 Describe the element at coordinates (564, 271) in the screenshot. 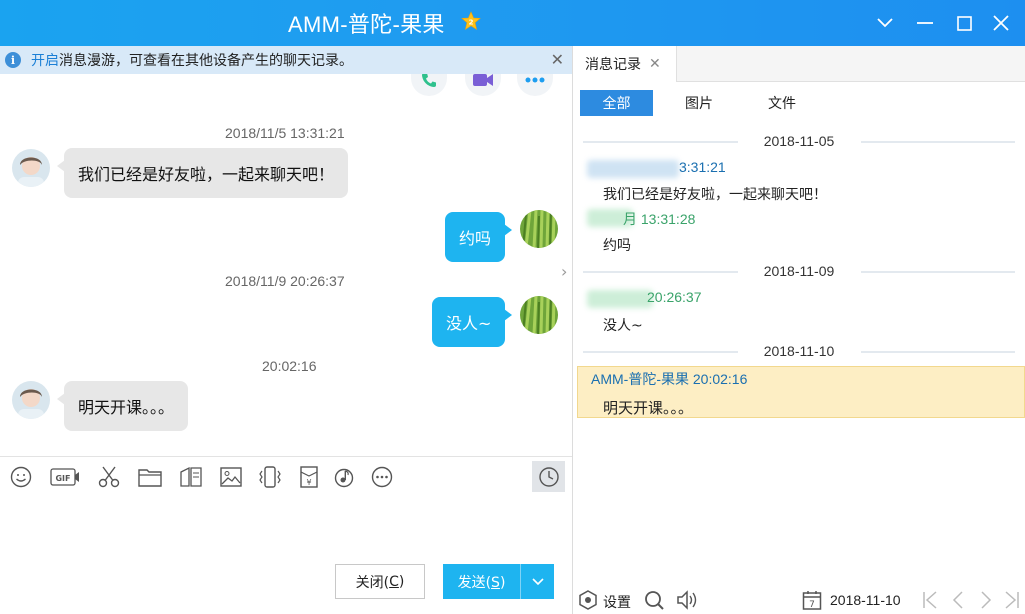

I see `collapse-panel-icon: ›` at that location.